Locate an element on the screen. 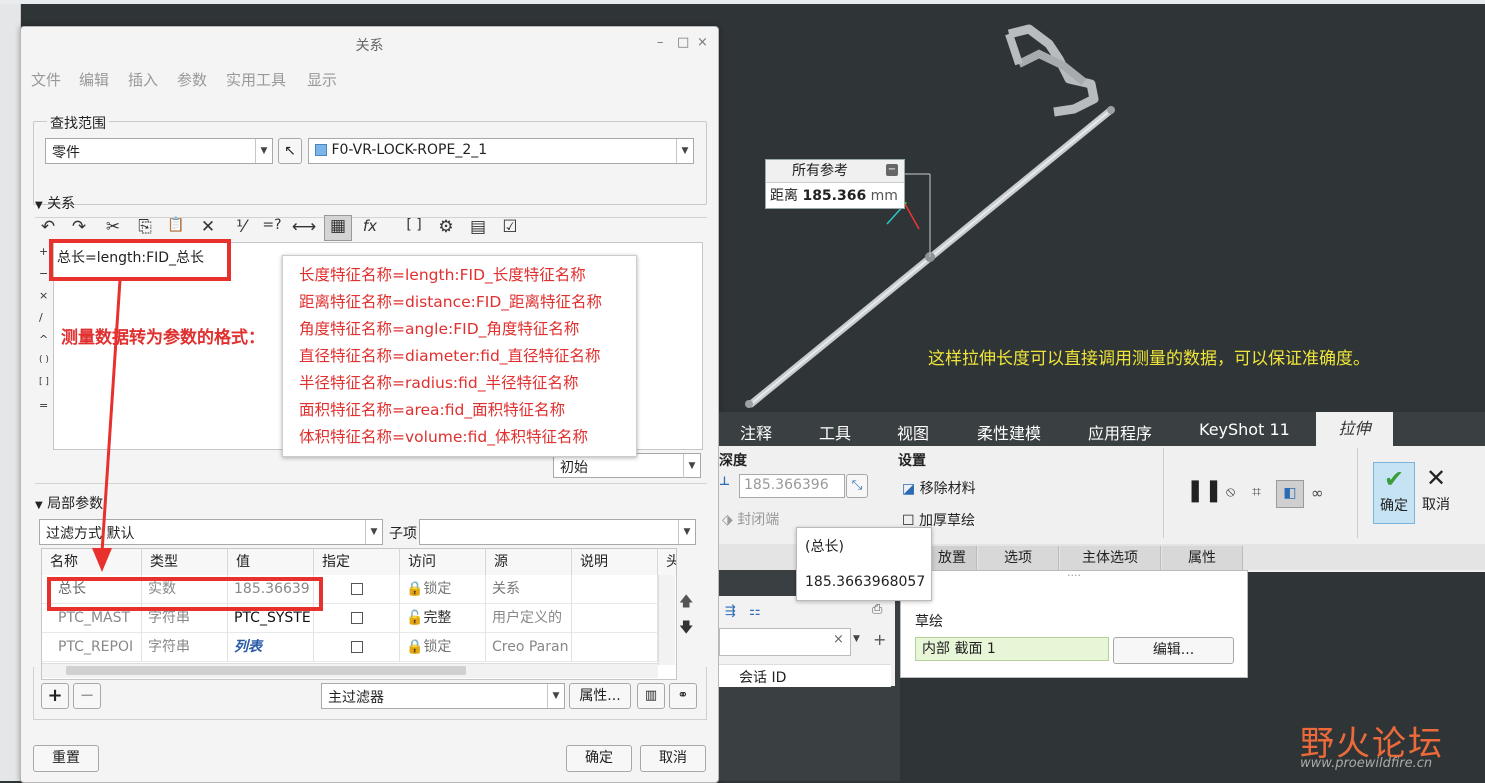 This screenshot has height=783, width=1485. cut-icon: ✂ is located at coordinates (113, 227).